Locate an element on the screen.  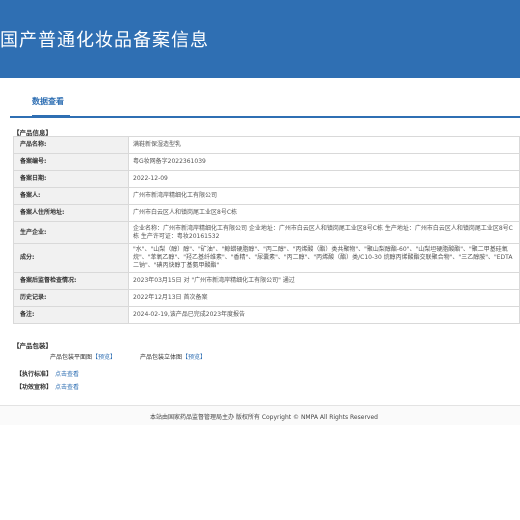
registration-number-value: 粤G妆网备字2022361039 is located at coordinates (324, 162).